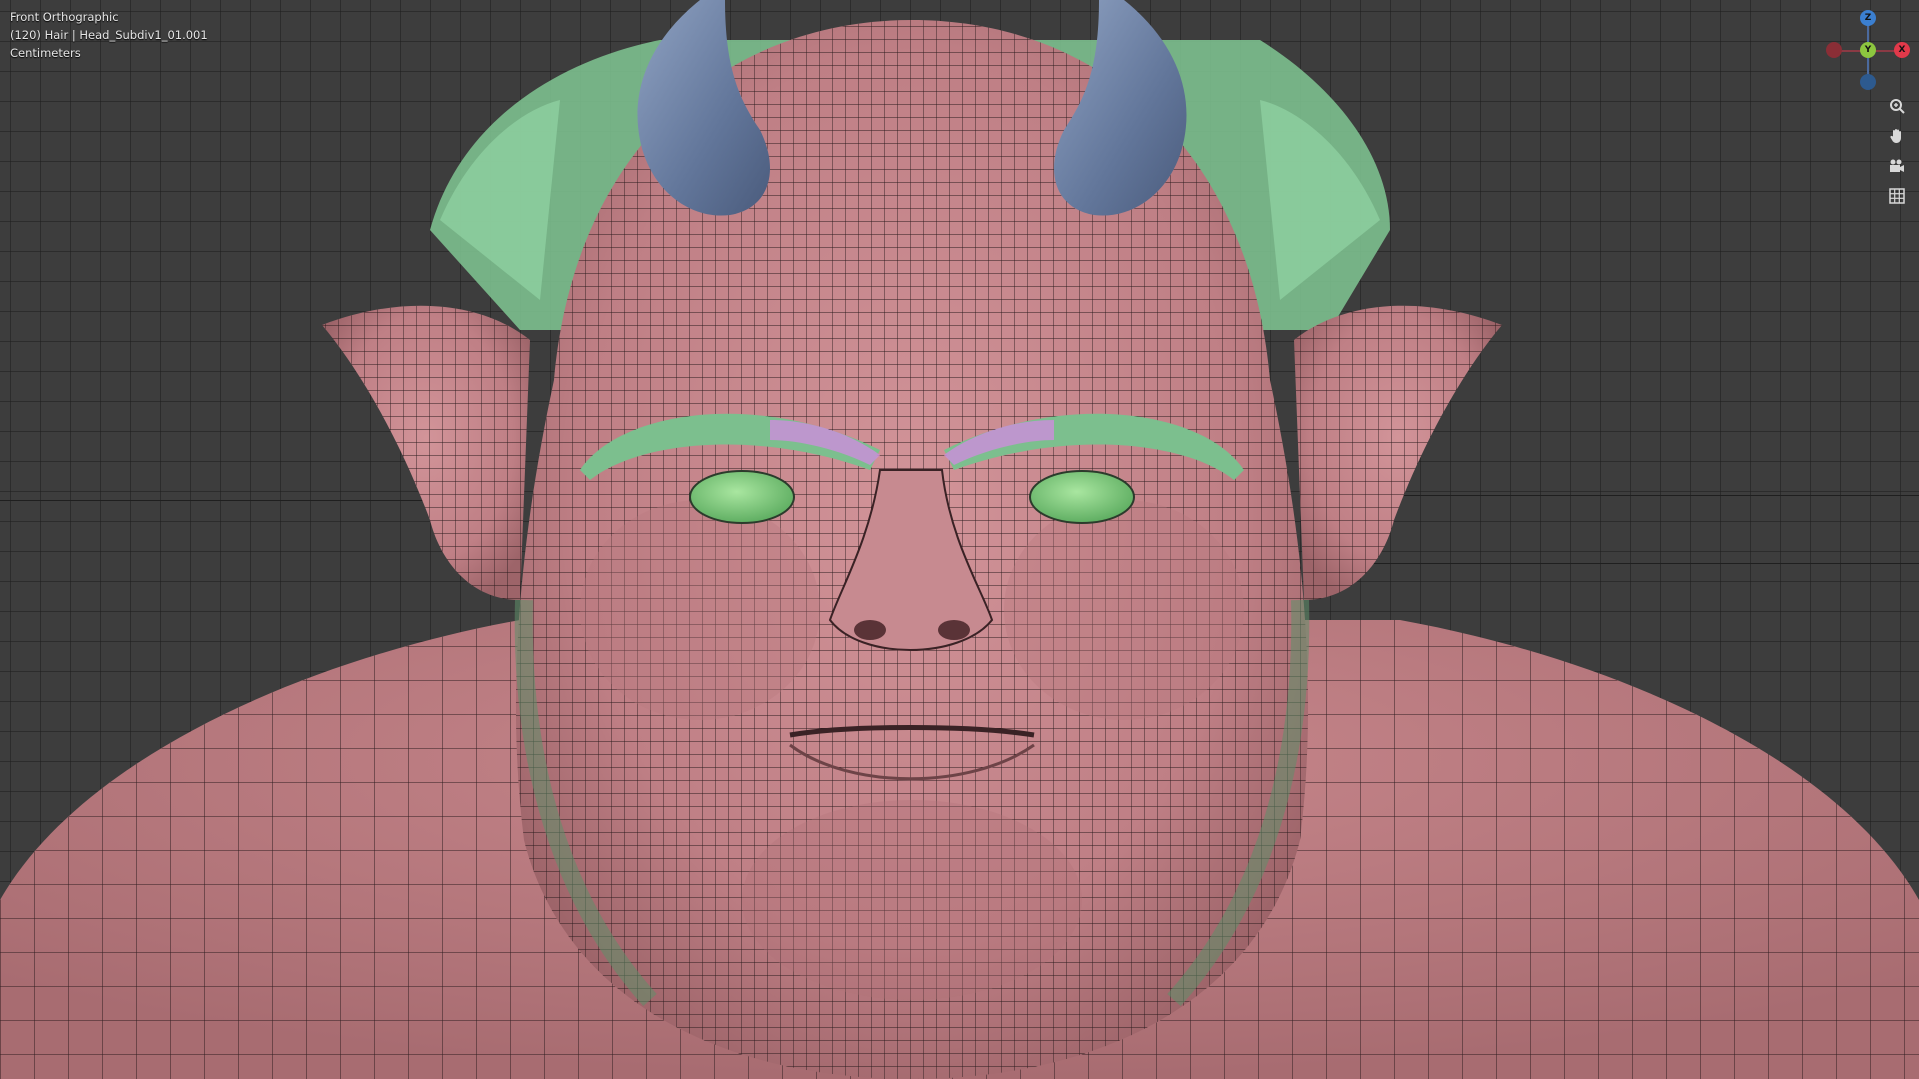 Image resolution: width=1919 pixels, height=1079 pixels. I want to click on grid-icon, so click(1897, 196).